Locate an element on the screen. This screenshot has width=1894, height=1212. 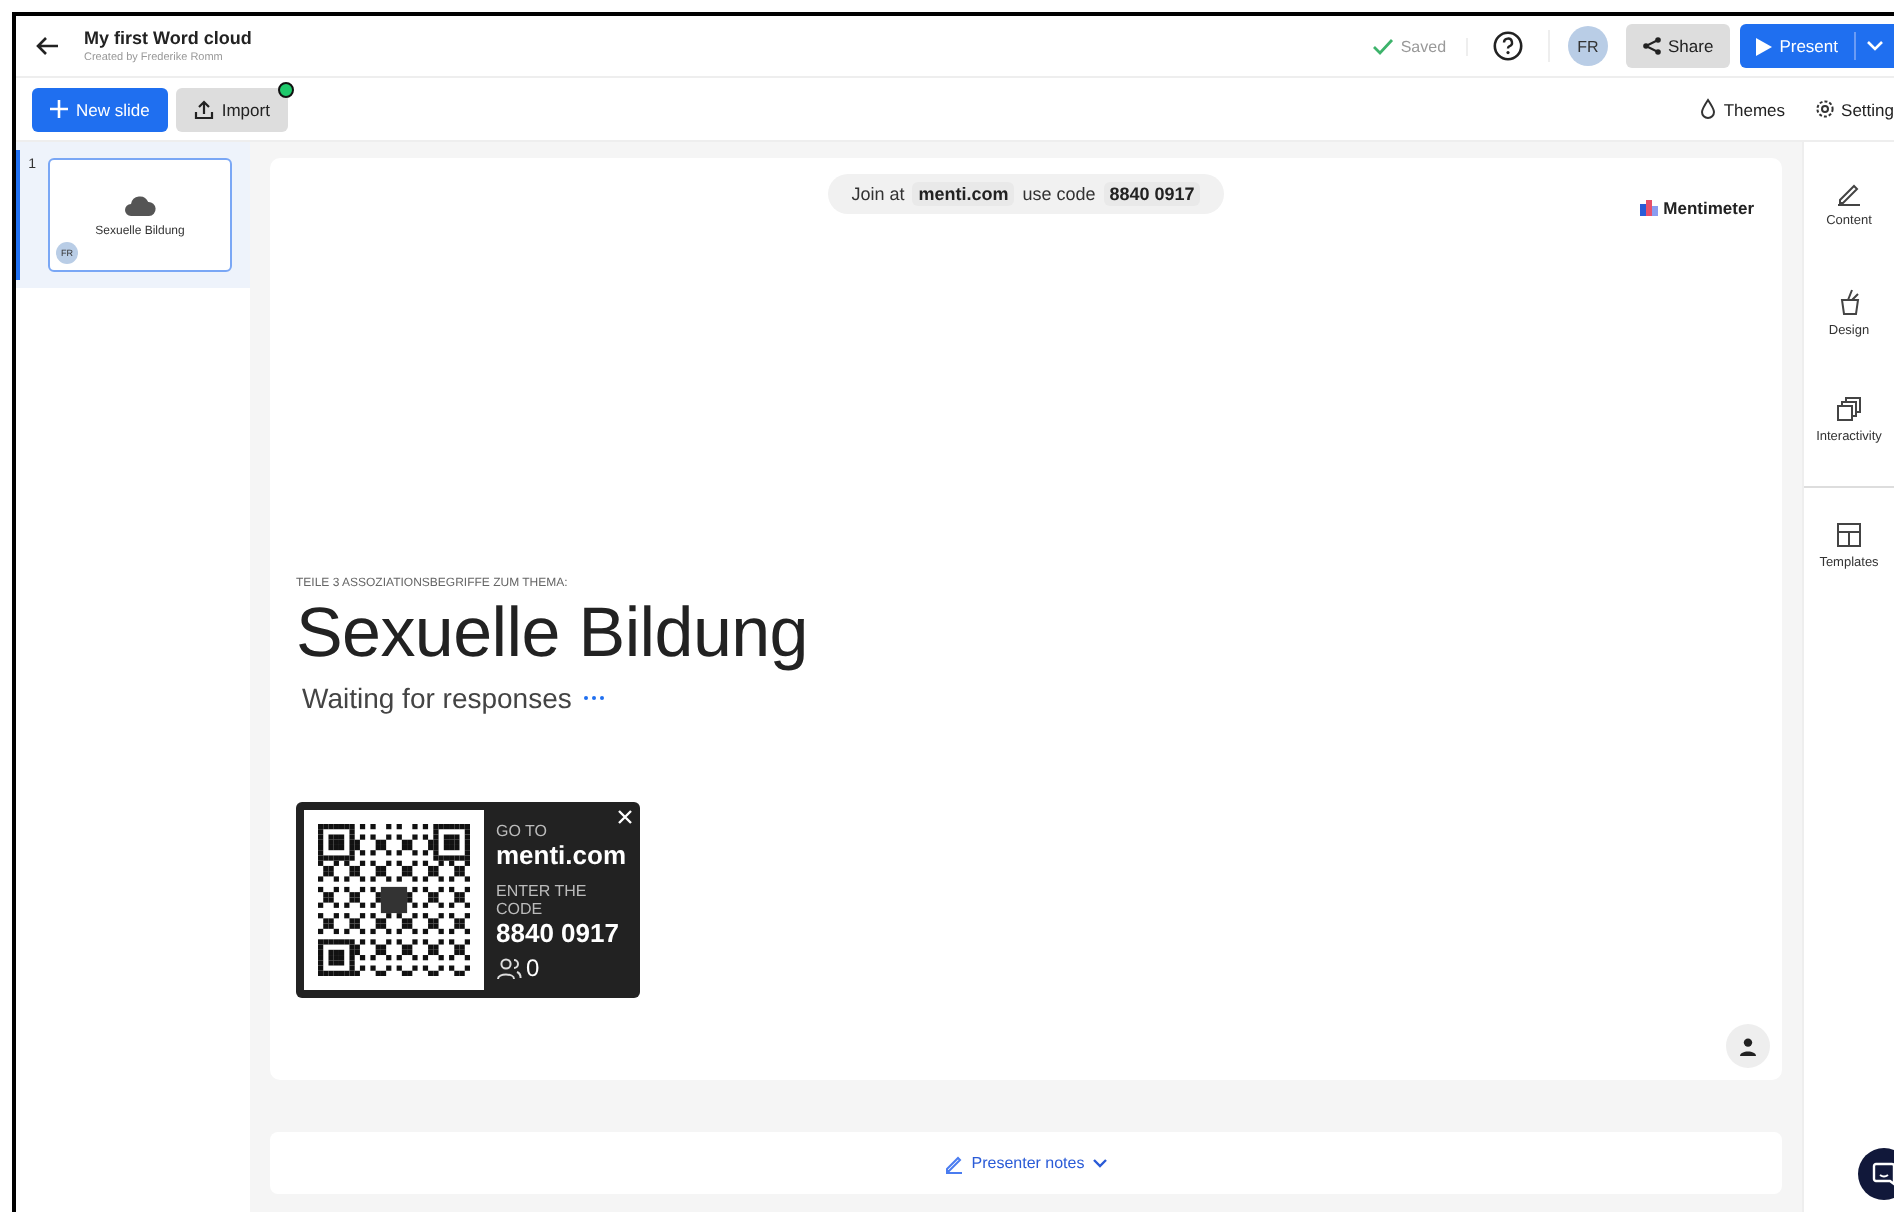
people-icon is located at coordinates (509, 968).